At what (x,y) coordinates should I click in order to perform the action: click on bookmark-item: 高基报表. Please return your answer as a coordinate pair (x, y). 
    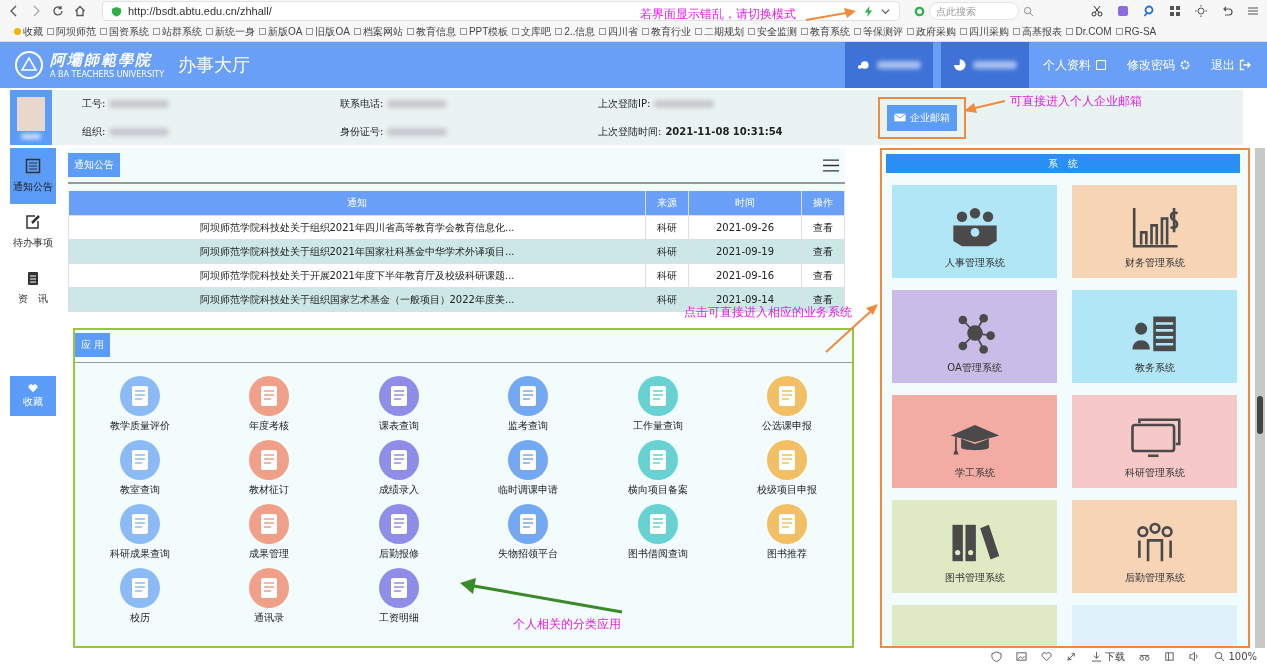
    Looking at the image, I should click on (1038, 31).